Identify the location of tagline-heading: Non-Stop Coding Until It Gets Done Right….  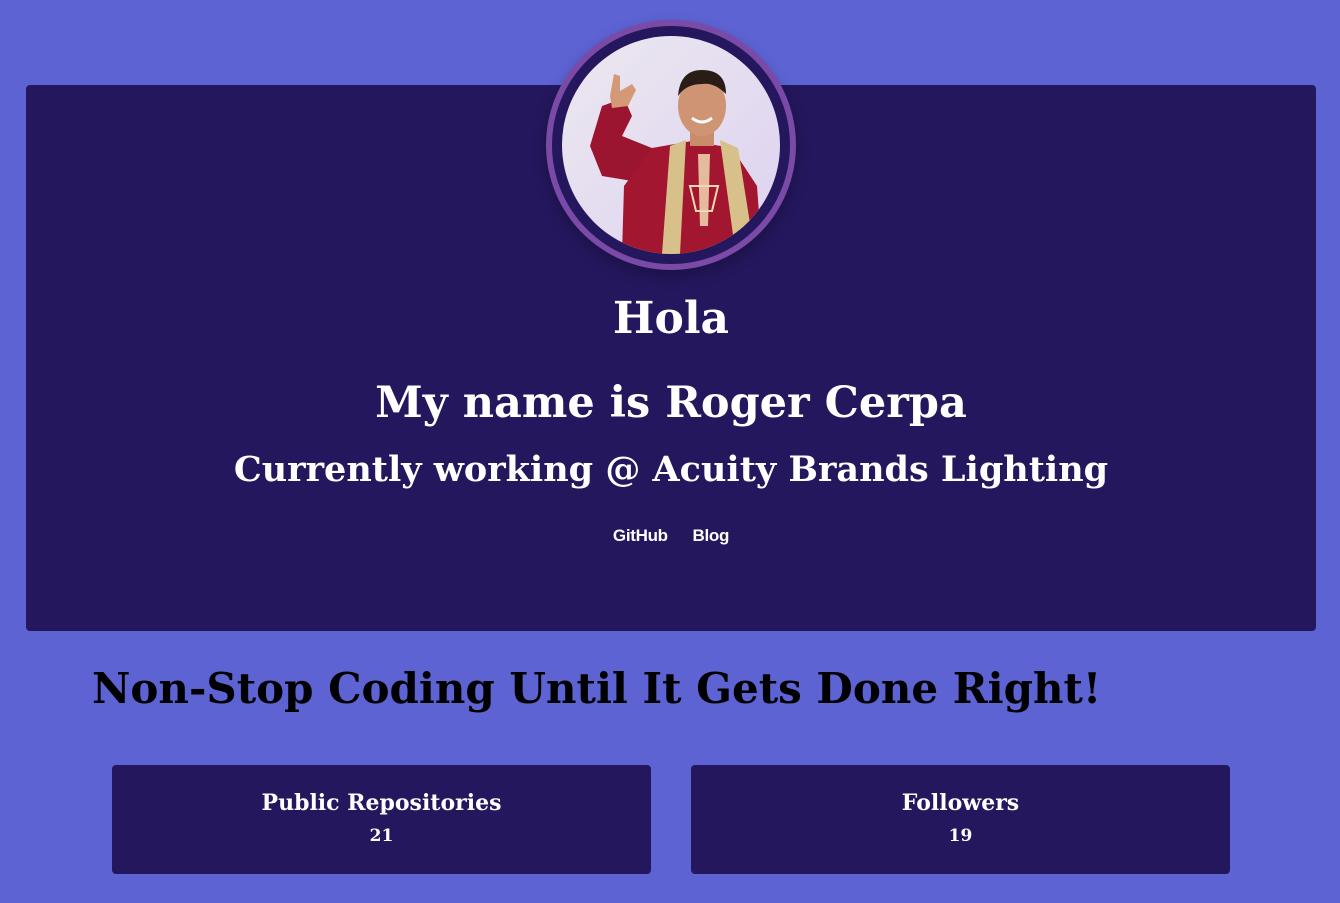
(597, 688).